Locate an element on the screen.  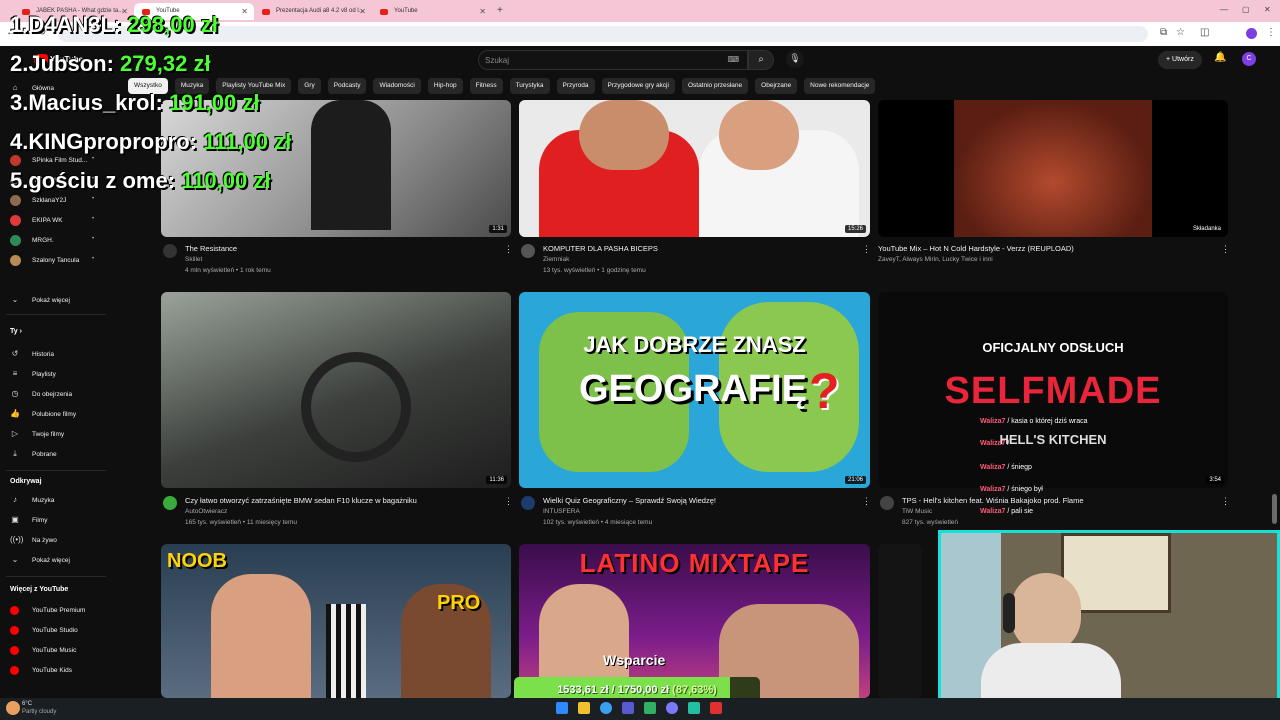
video-title: The Resistance is located at coordinates (211, 248).